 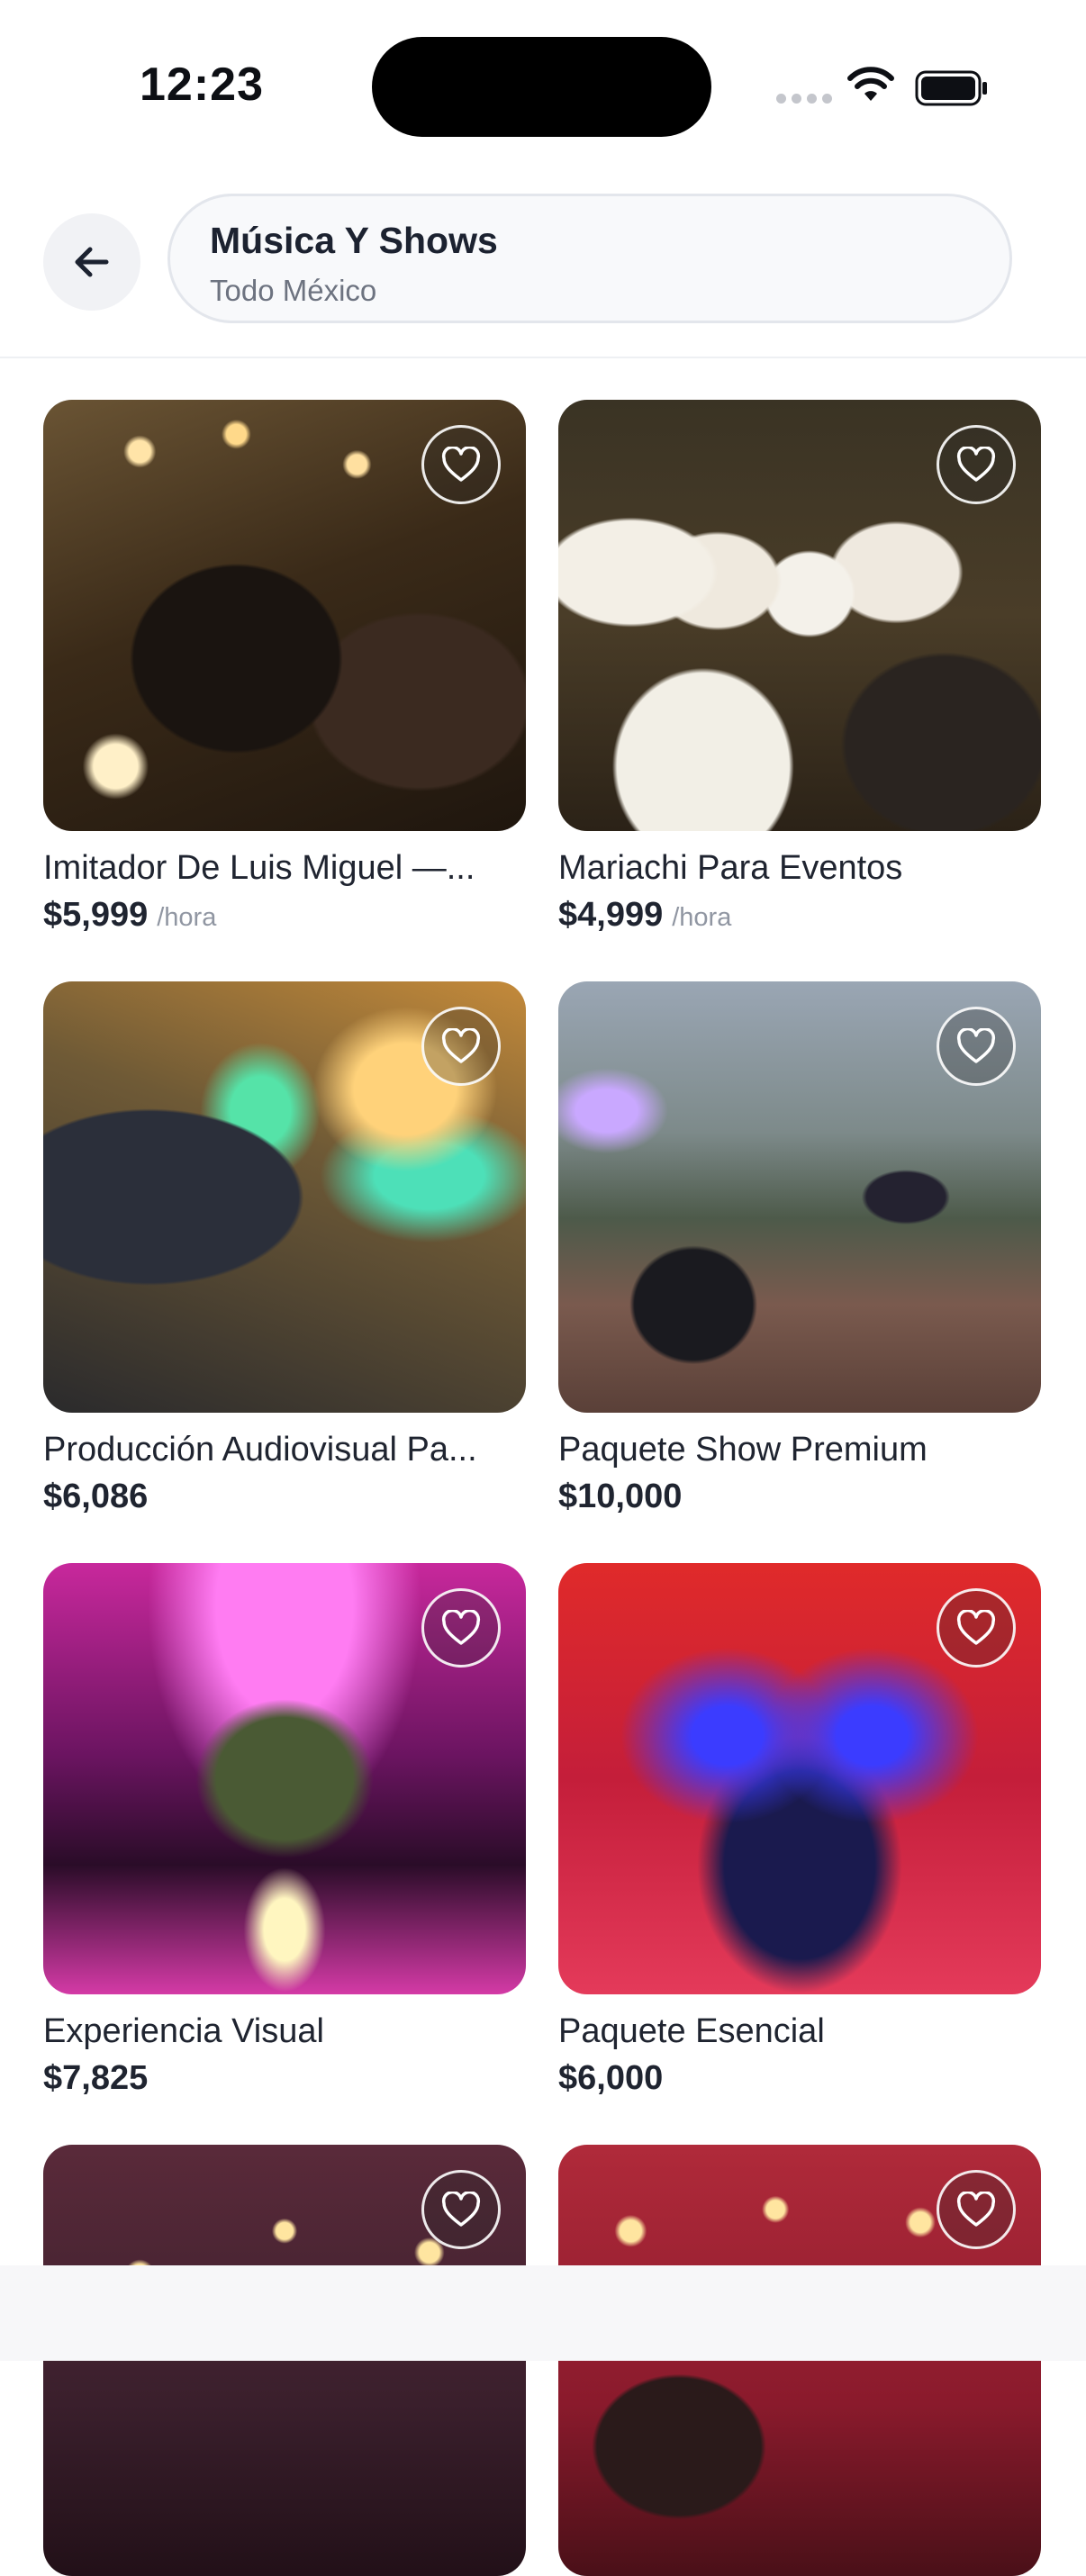 I want to click on listing-card: Mariachi Para Eventos $4,999/hora, so click(x=799, y=669).